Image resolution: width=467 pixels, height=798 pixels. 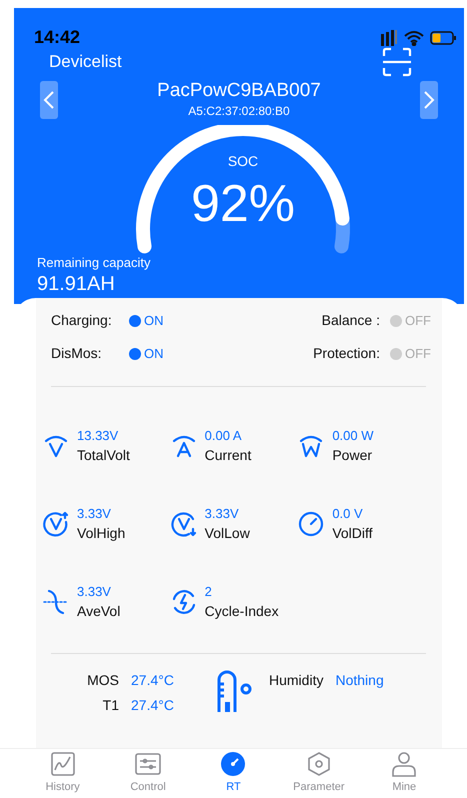 I want to click on clock: 14:42, so click(x=57, y=37).